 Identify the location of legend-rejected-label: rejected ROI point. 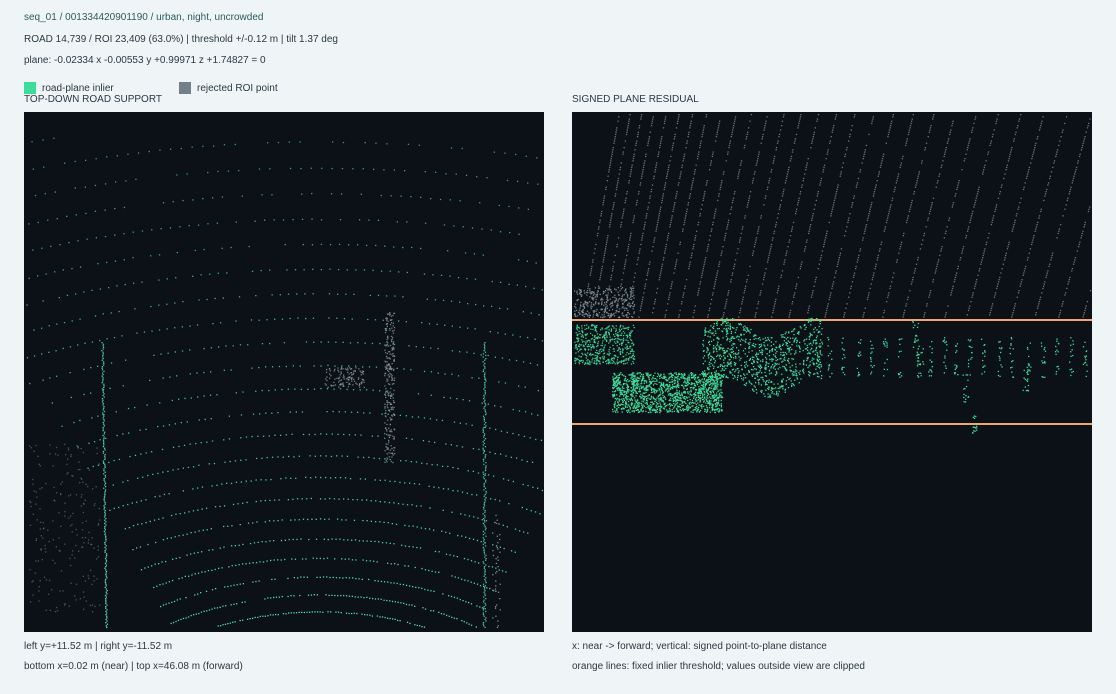
(237, 88).